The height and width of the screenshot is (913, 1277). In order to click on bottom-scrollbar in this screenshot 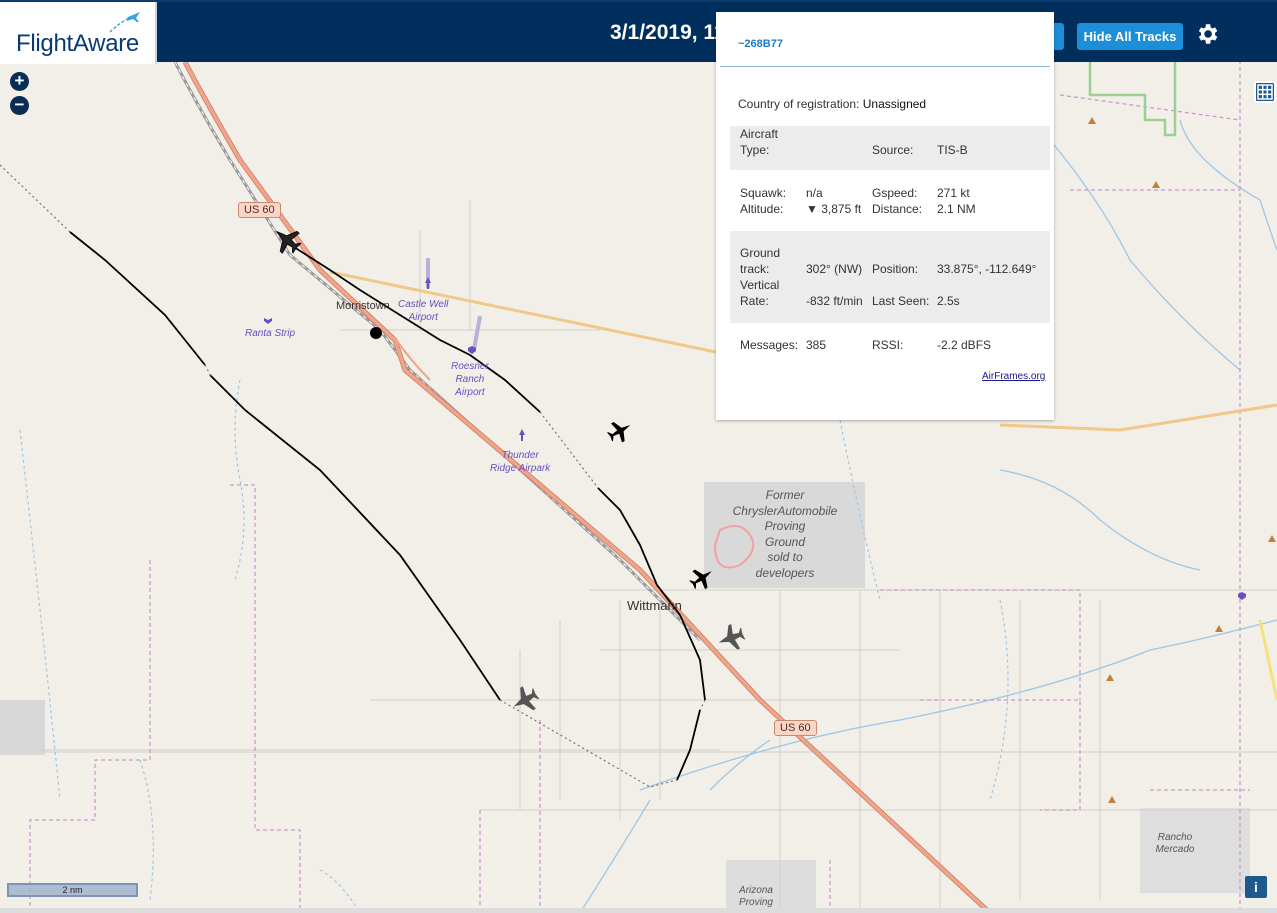, I will do `click(638, 910)`.